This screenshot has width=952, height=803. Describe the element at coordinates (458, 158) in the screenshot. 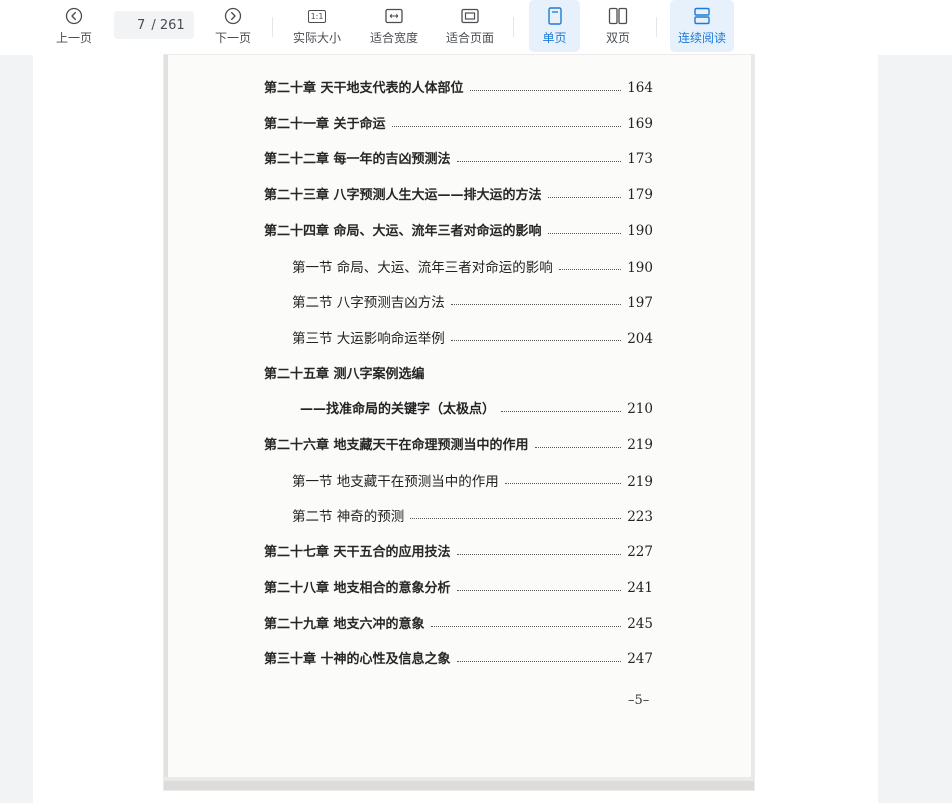

I see `toc-entry: 第二十二章 每一年的吉凶预测法 173` at that location.